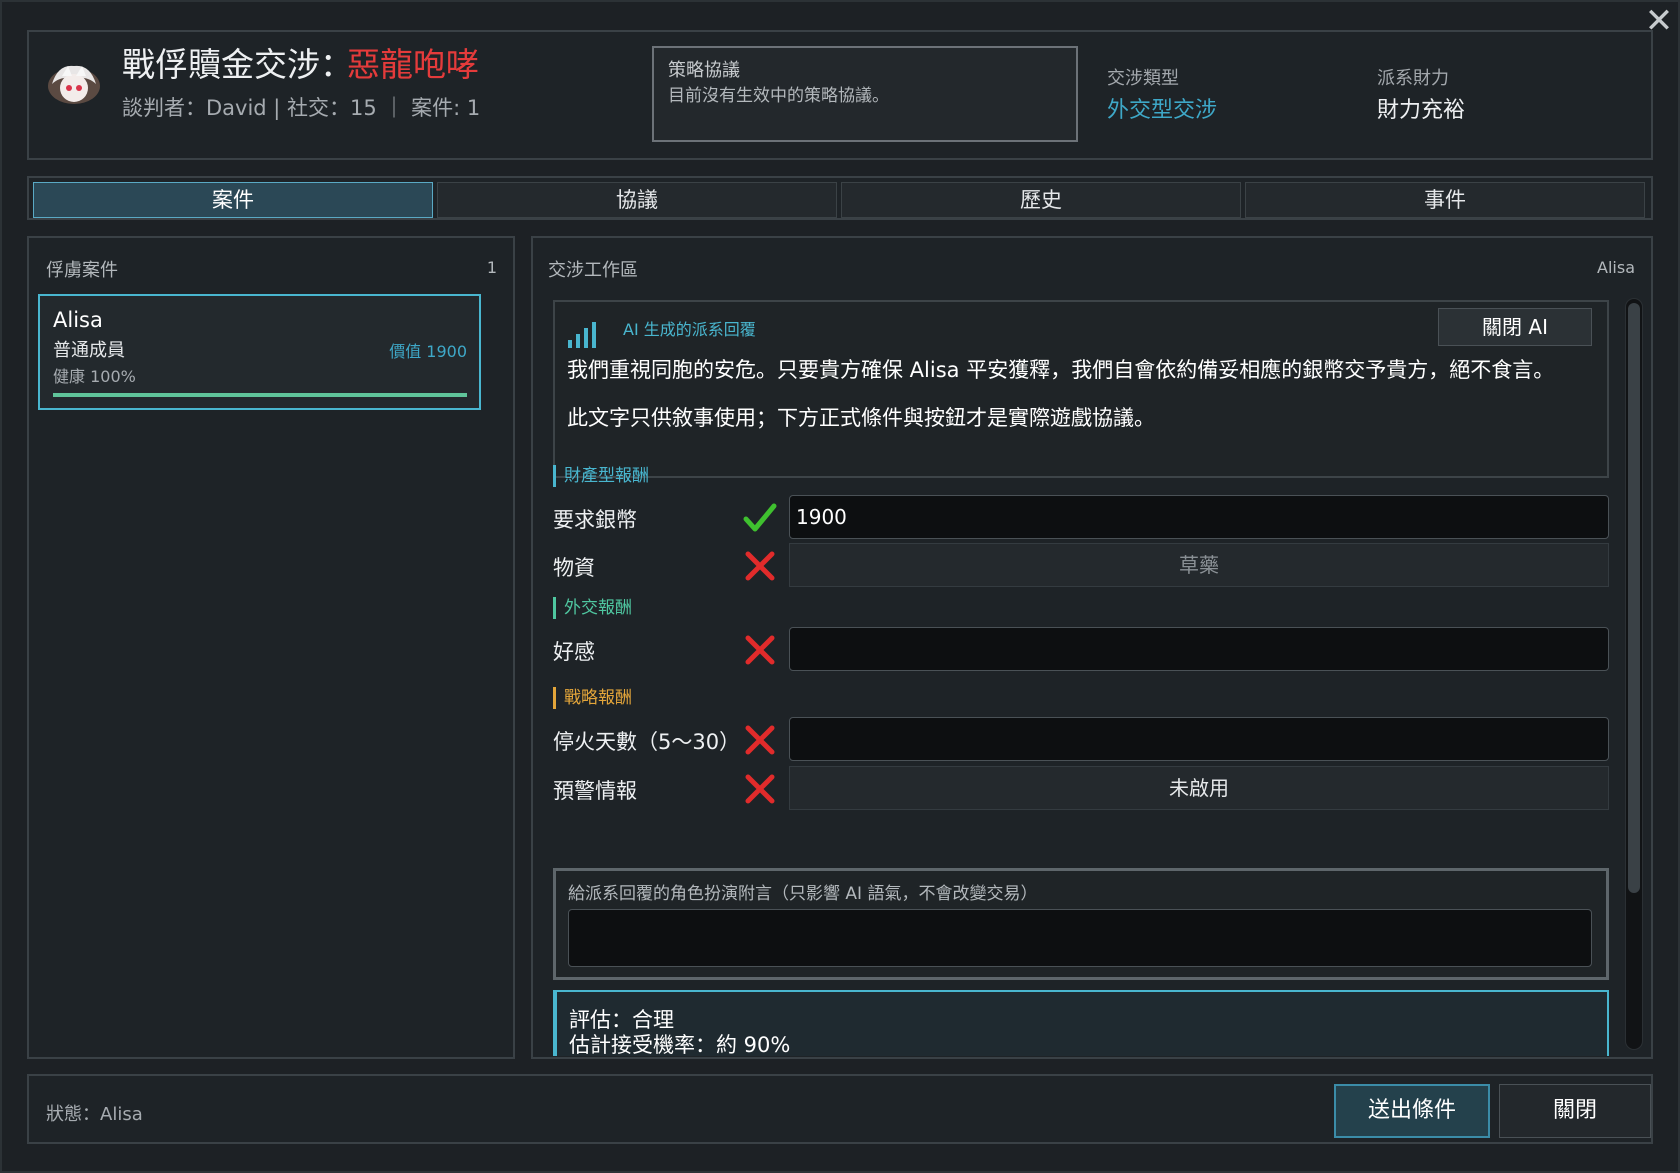  I want to click on faction-wealth-label: 派系財力, so click(1413, 78).